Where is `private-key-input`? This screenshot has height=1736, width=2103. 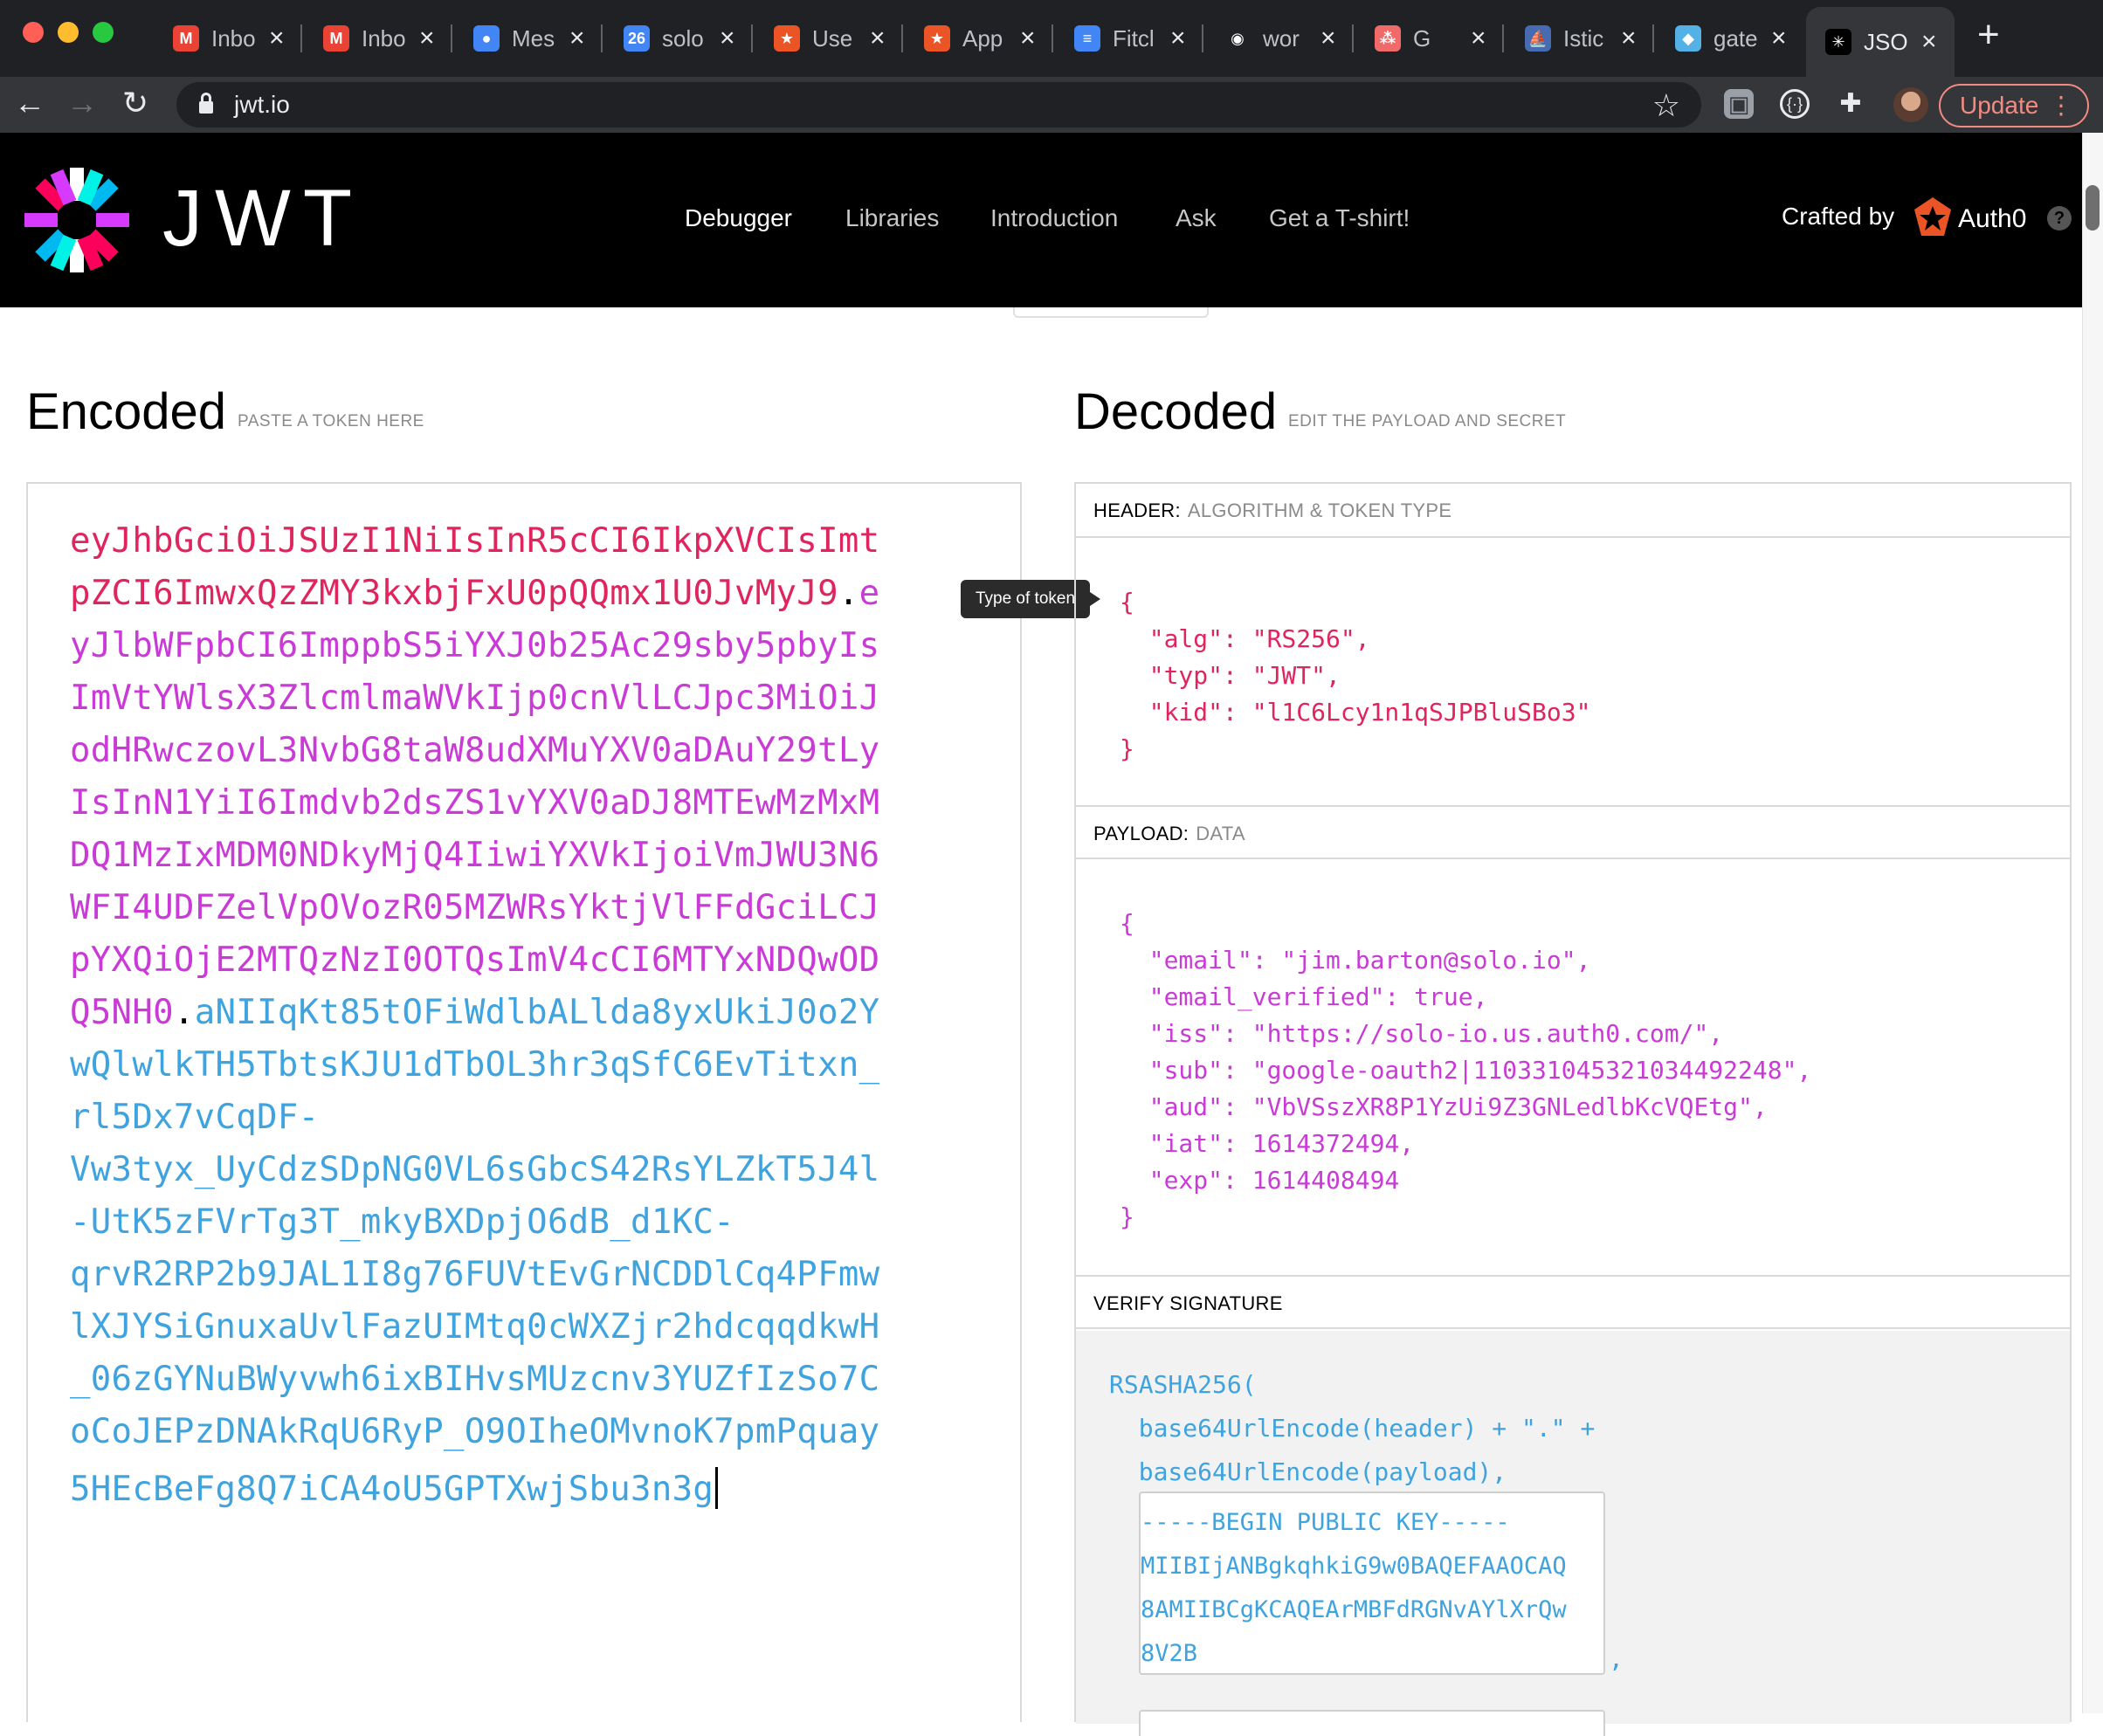 private-key-input is located at coordinates (1372, 1723).